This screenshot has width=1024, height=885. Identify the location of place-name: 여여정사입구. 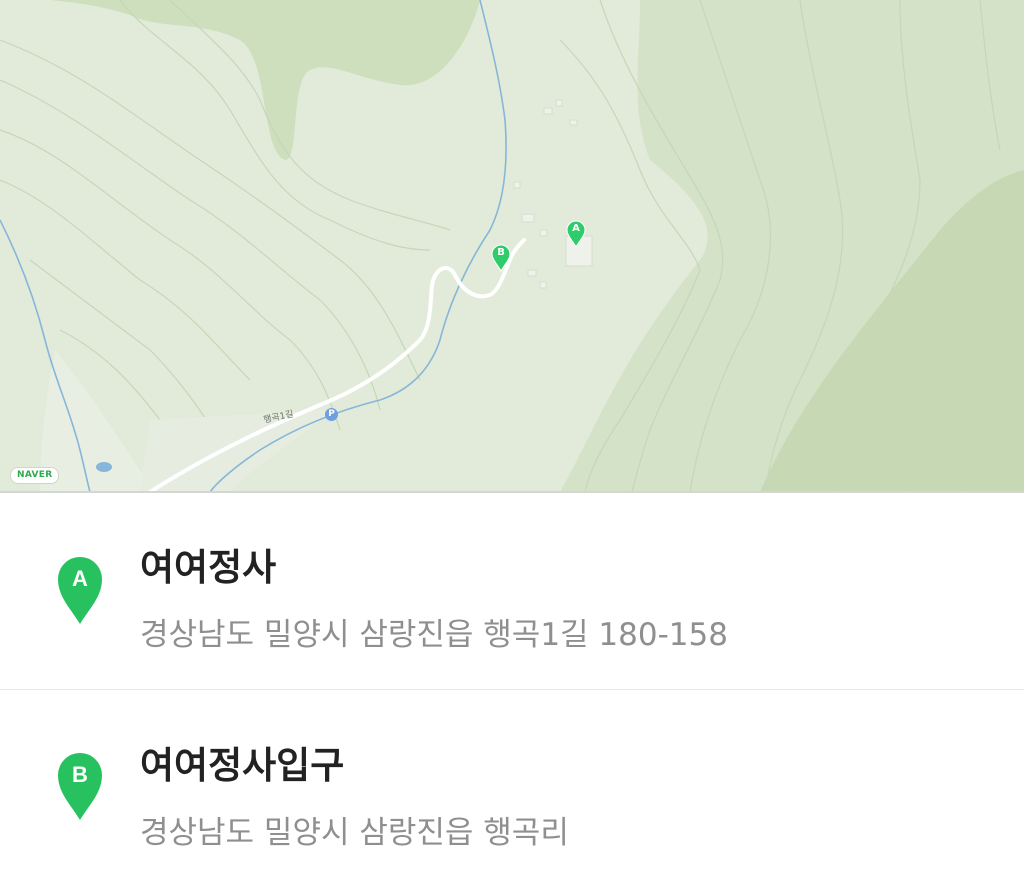
(242, 765).